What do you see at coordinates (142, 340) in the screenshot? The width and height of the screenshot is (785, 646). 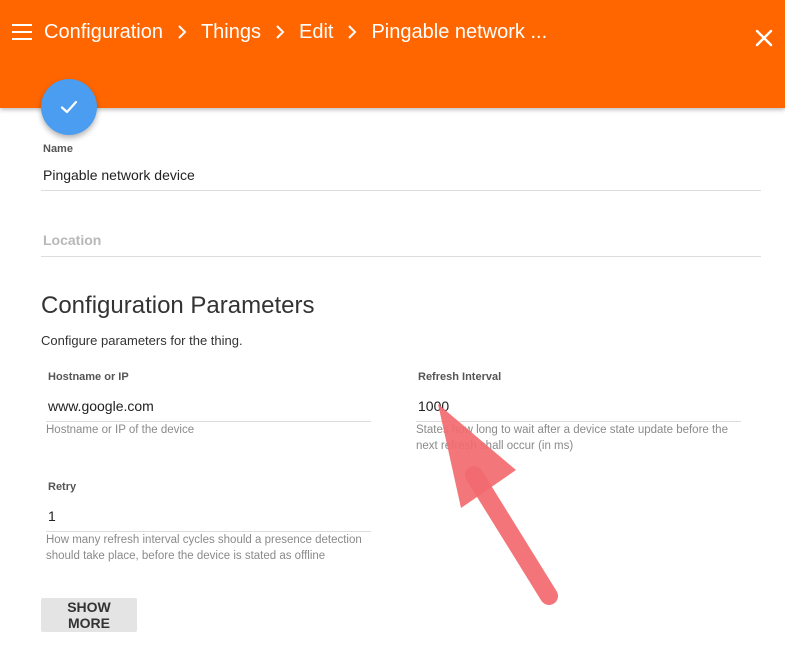 I see `section-description: Configure parameters for the thing.` at bounding box center [142, 340].